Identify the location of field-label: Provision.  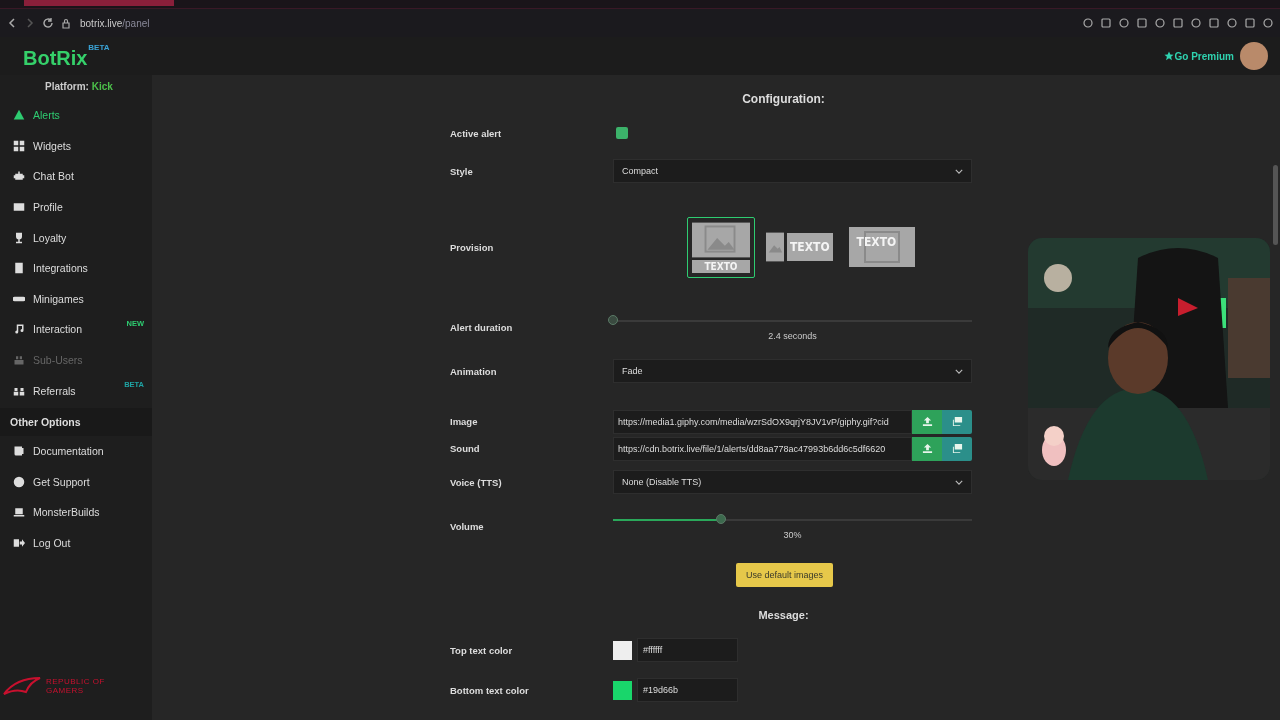
(472, 247).